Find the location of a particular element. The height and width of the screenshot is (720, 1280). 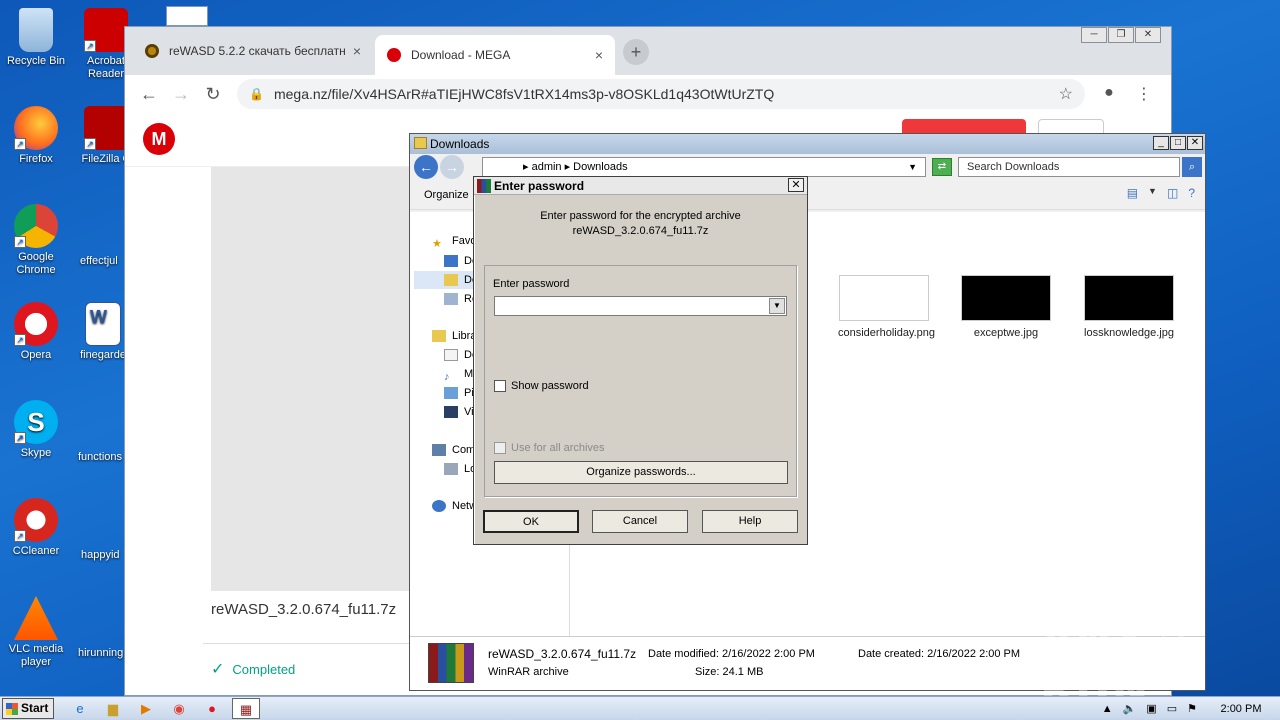

help-icon: ? is located at coordinates (1191, 193).